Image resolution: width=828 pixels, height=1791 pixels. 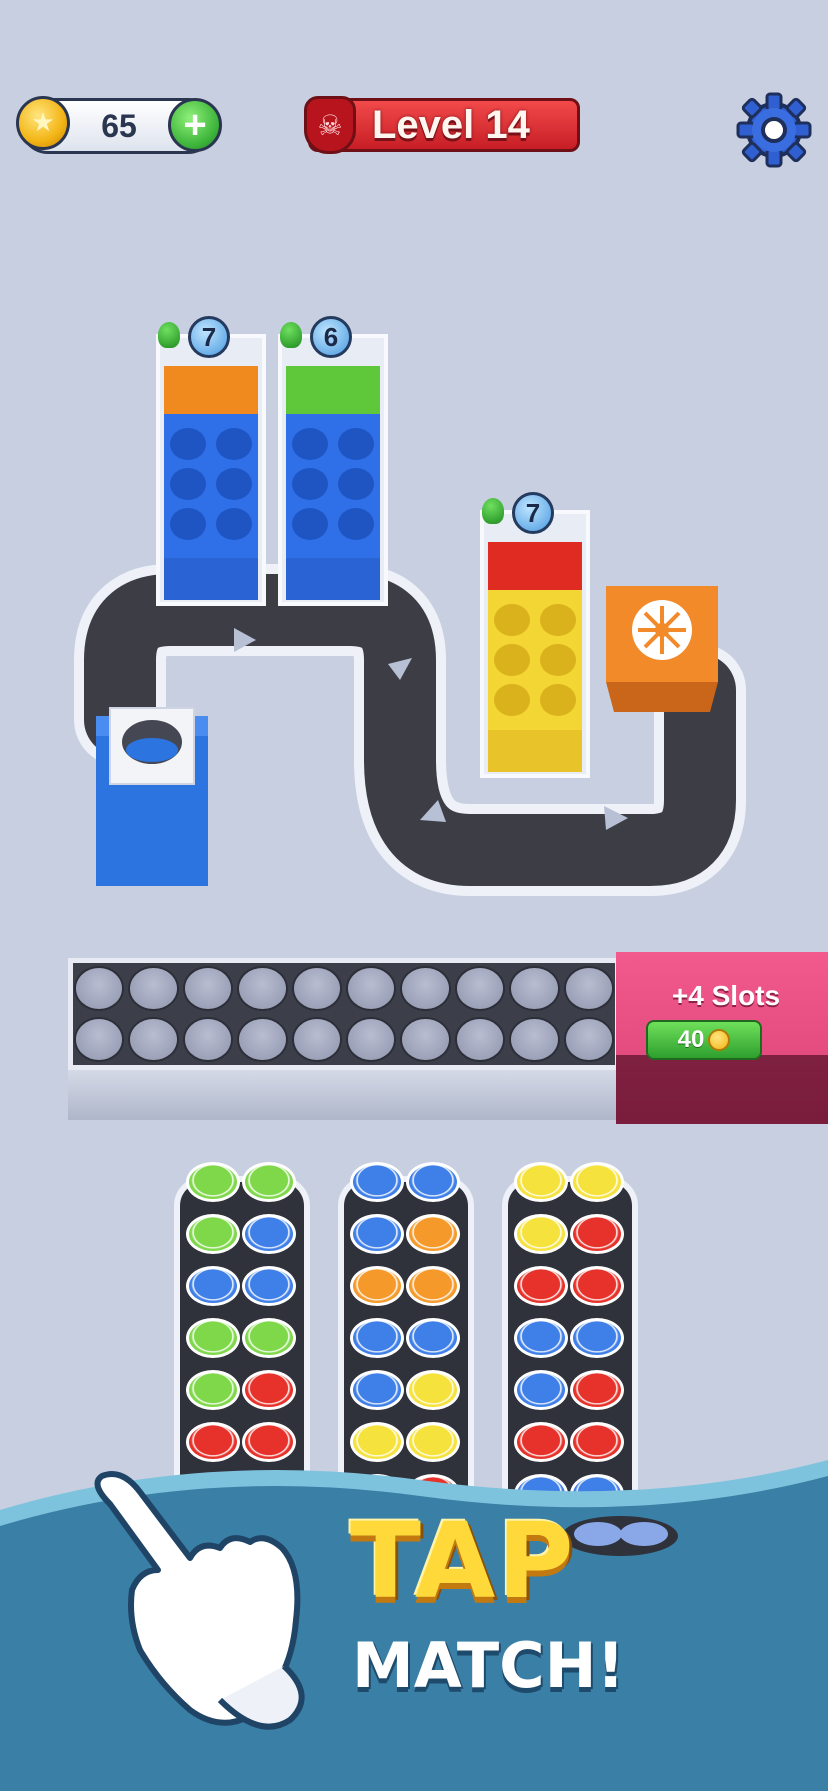 What do you see at coordinates (344, 1094) in the screenshot?
I see `slot-tray-base` at bounding box center [344, 1094].